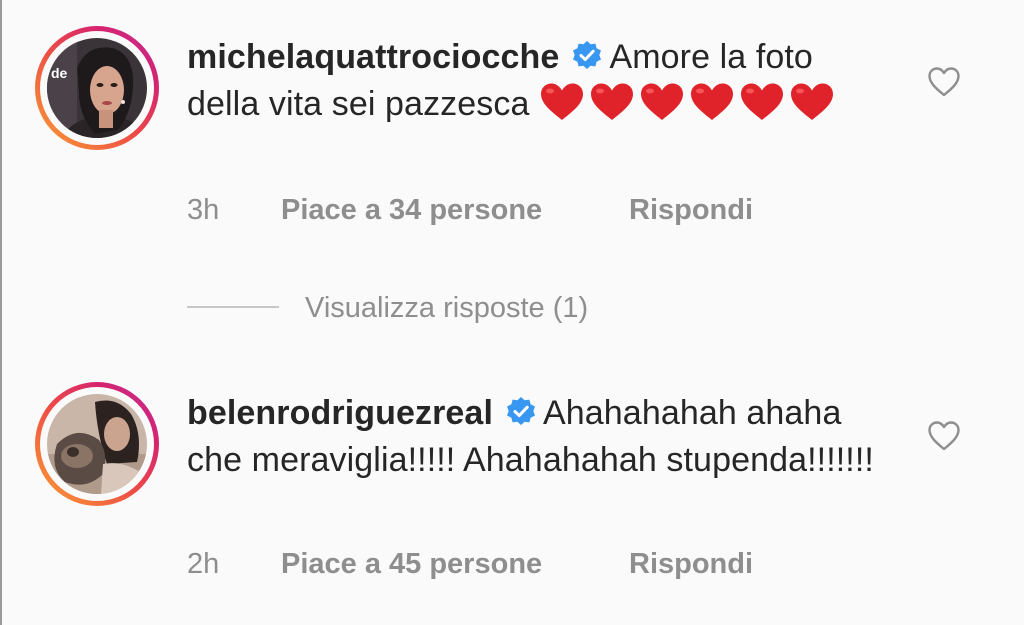  I want to click on svg-text: de, so click(59, 73).